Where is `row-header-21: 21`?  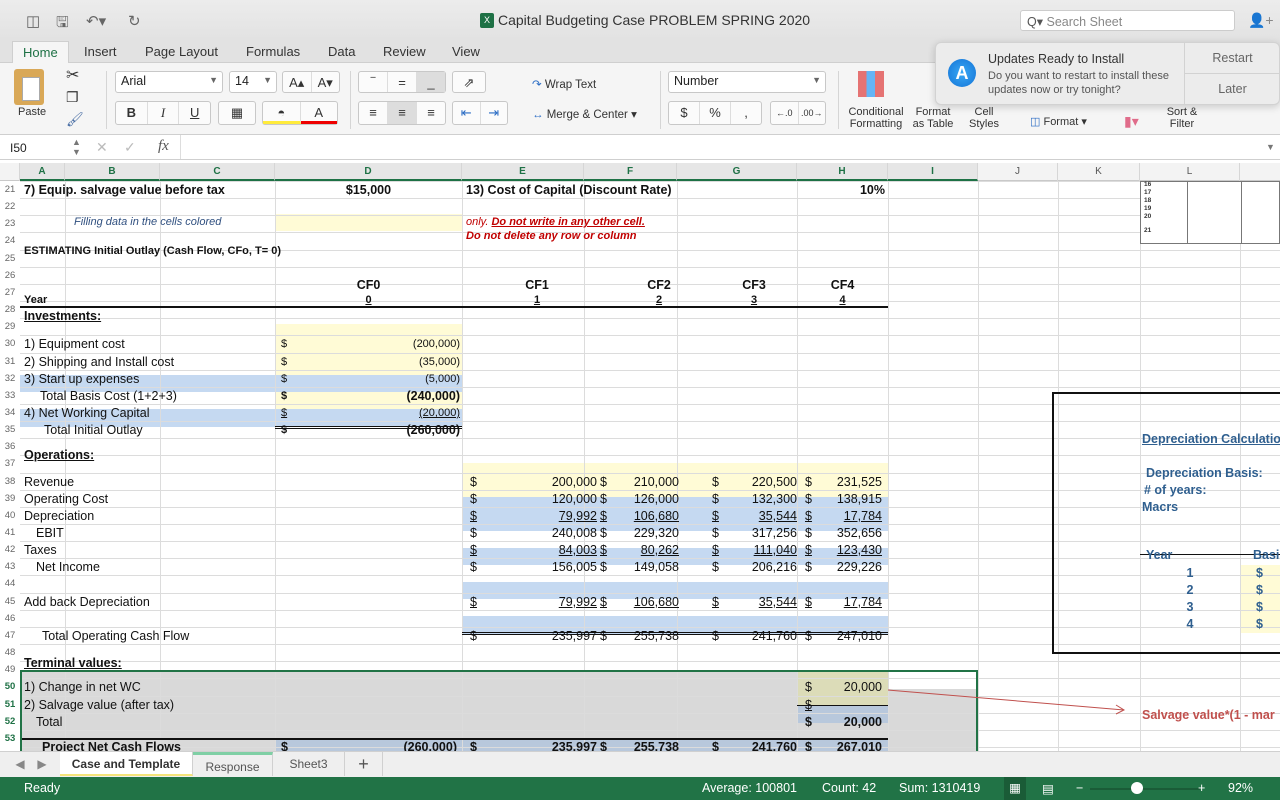
row-header-21: 21 is located at coordinates (10, 189).